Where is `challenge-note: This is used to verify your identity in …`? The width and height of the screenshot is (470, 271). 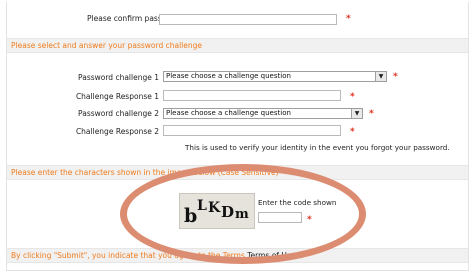 challenge-note: This is used to verify your identity in … is located at coordinates (317, 147).